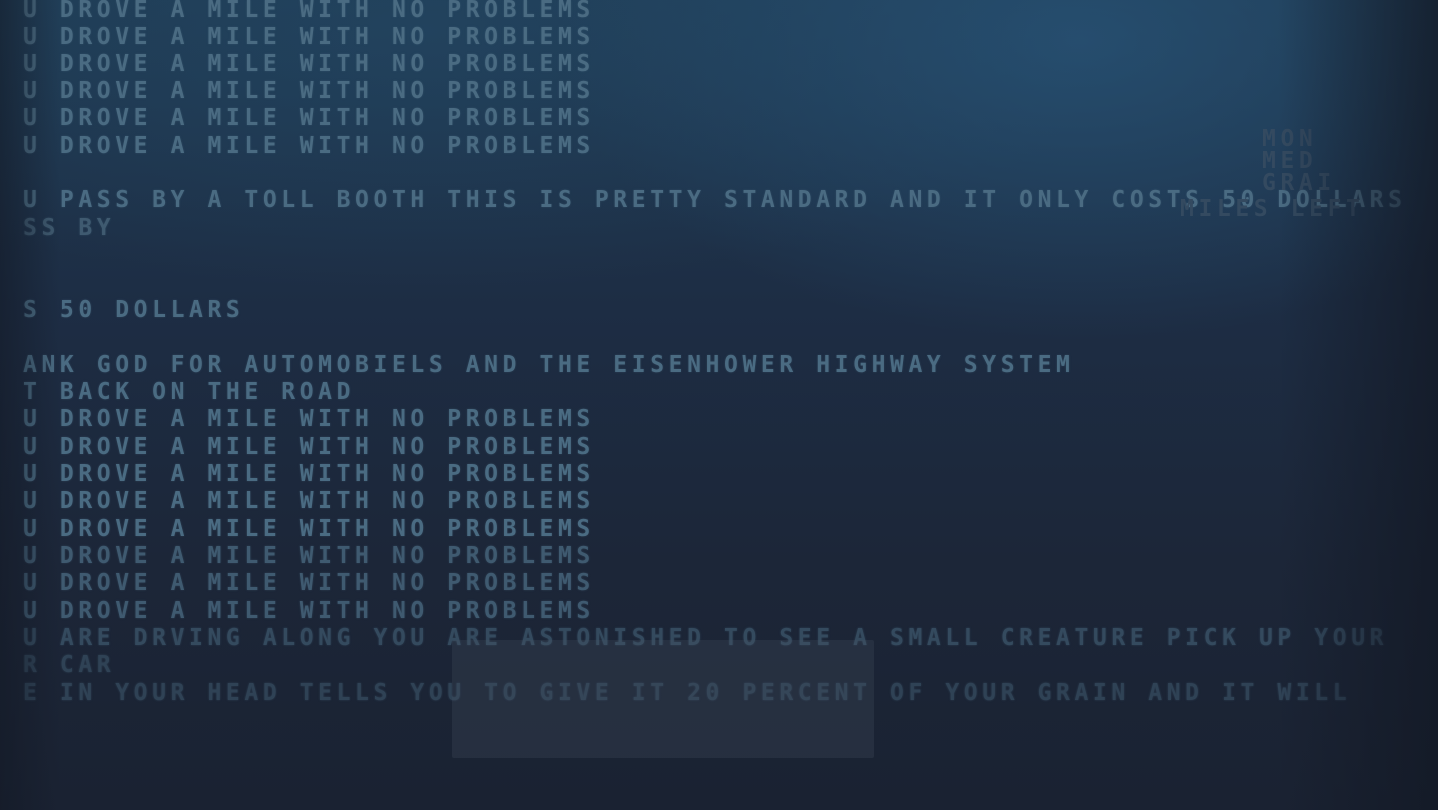 The image size is (1438, 810). Describe the element at coordinates (69, 228) in the screenshot. I see `log-line: SS BY` at that location.